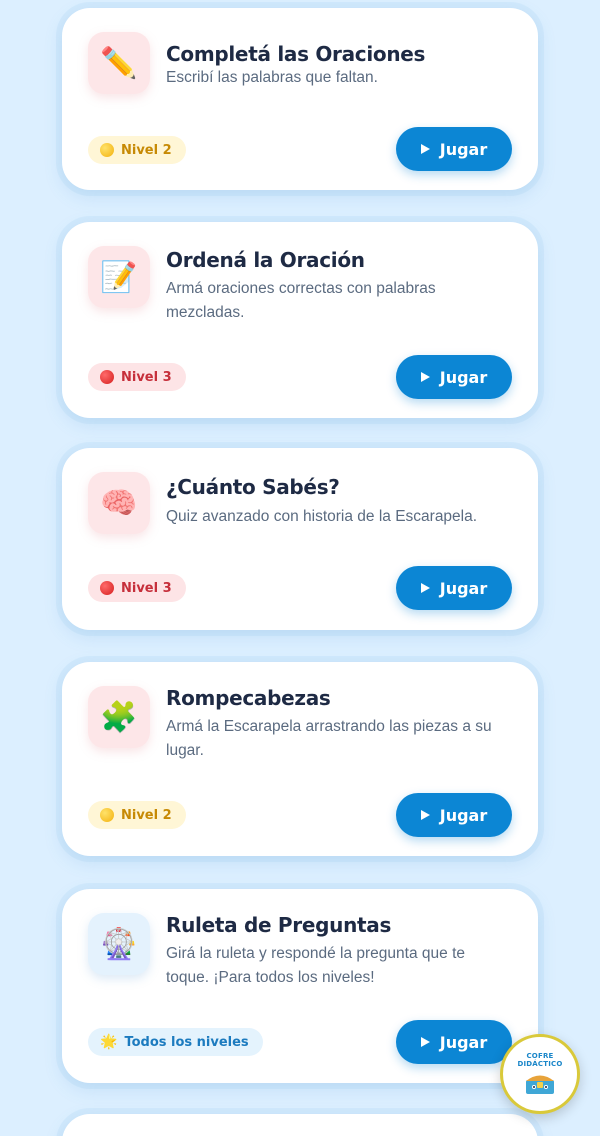  I want to click on badge-line-1: COFRE, so click(540, 1056).